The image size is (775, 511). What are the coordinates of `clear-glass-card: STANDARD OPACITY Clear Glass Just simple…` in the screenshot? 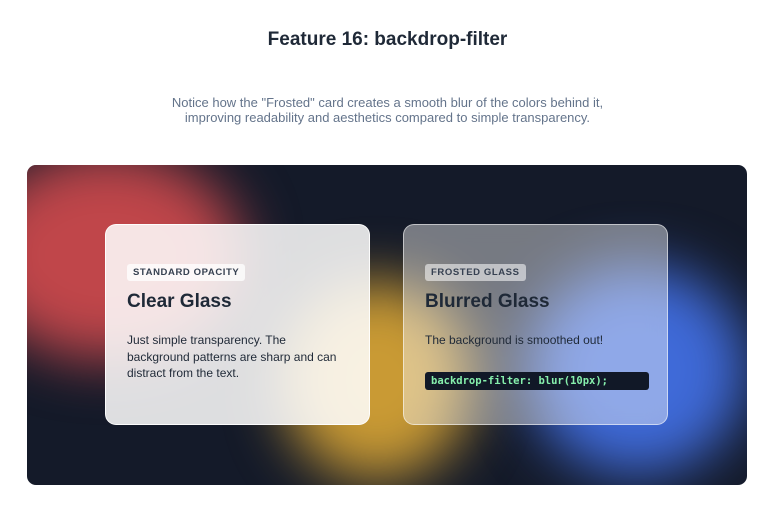 It's located at (237, 324).